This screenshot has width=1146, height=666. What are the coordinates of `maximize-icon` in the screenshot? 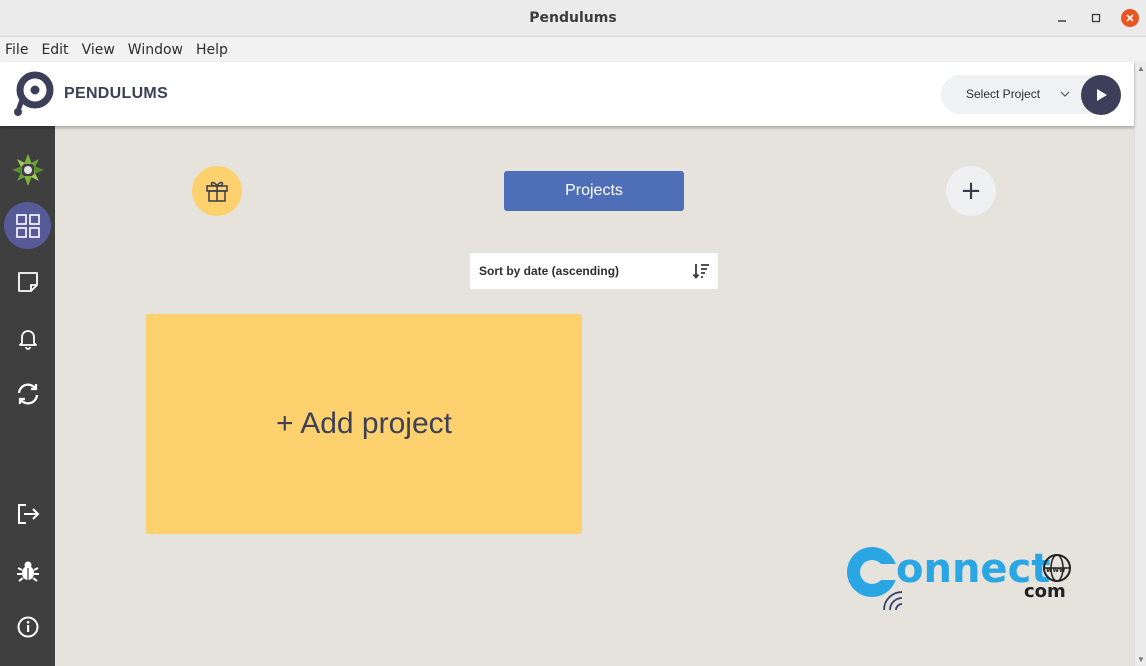 It's located at (1096, 18).